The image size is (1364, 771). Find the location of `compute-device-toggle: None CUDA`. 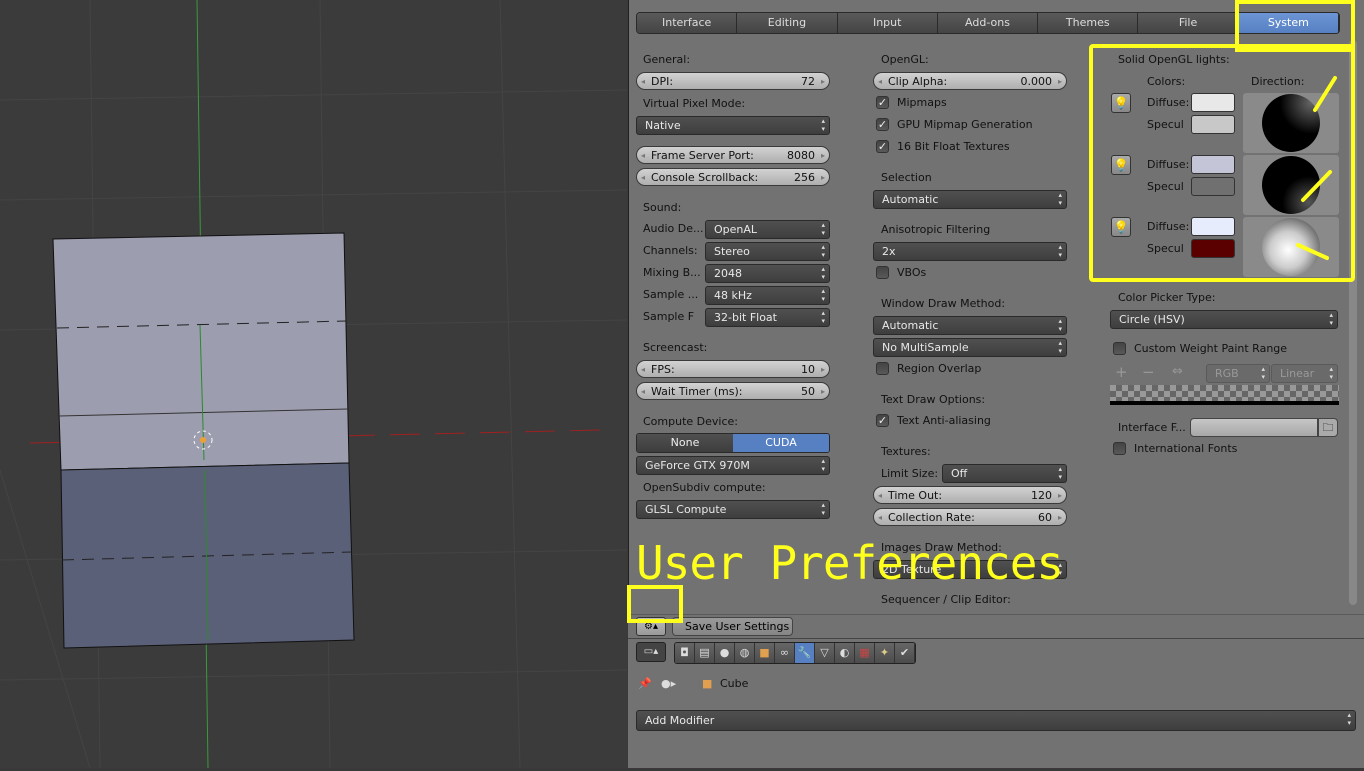

compute-device-toggle: None CUDA is located at coordinates (733, 443).